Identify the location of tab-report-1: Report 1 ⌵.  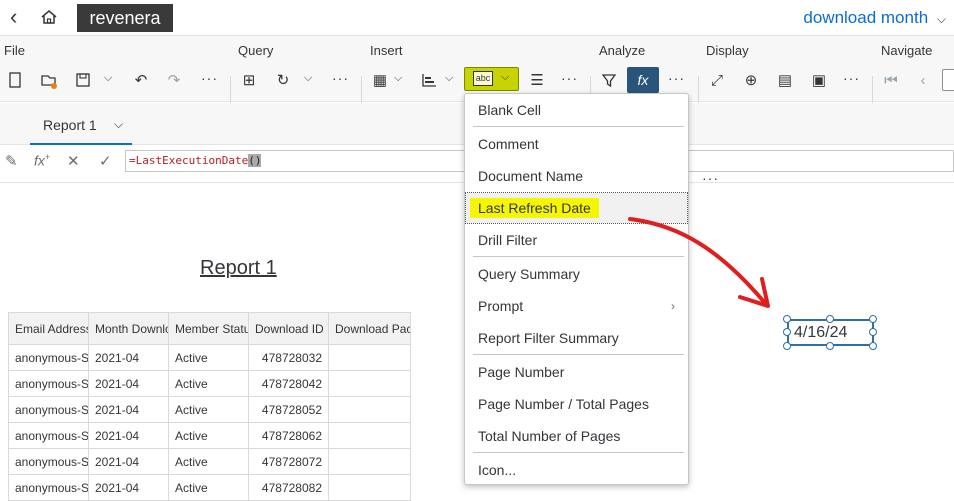
(81, 124).